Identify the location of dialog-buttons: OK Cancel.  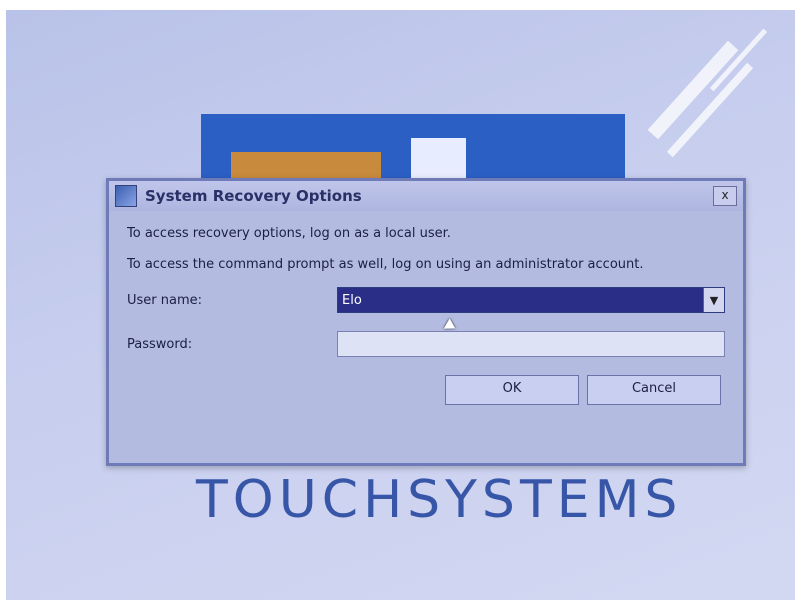
(424, 390).